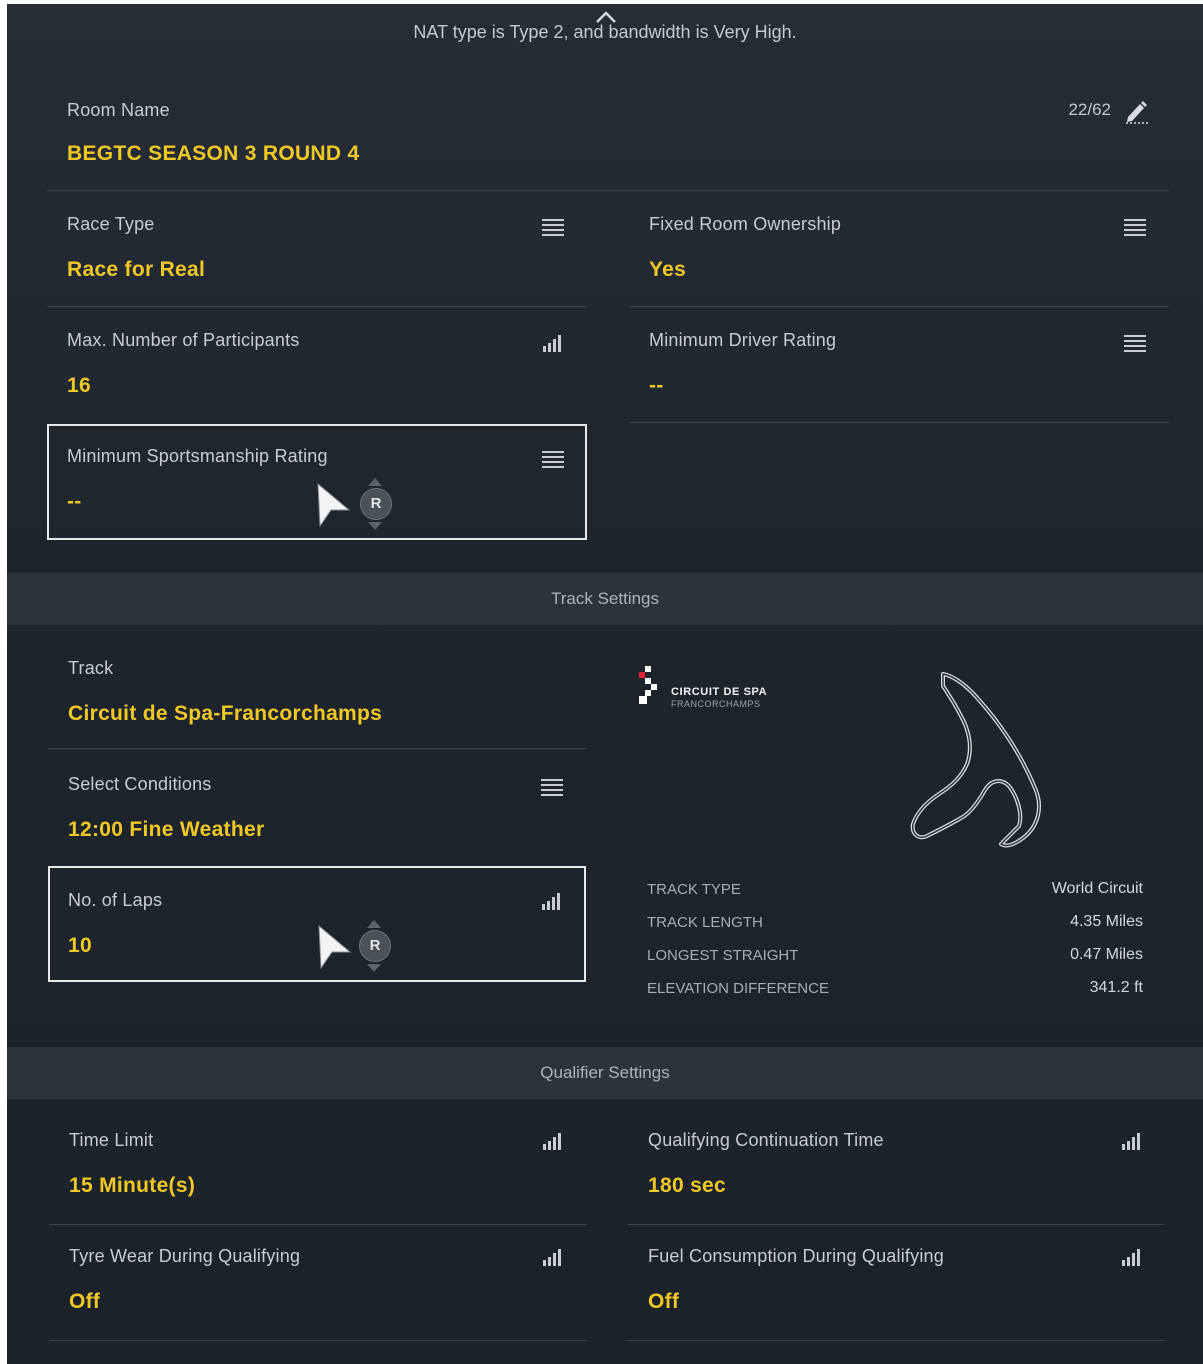  What do you see at coordinates (74, 501) in the screenshot?
I see `min-sportsmanship-value: --` at bounding box center [74, 501].